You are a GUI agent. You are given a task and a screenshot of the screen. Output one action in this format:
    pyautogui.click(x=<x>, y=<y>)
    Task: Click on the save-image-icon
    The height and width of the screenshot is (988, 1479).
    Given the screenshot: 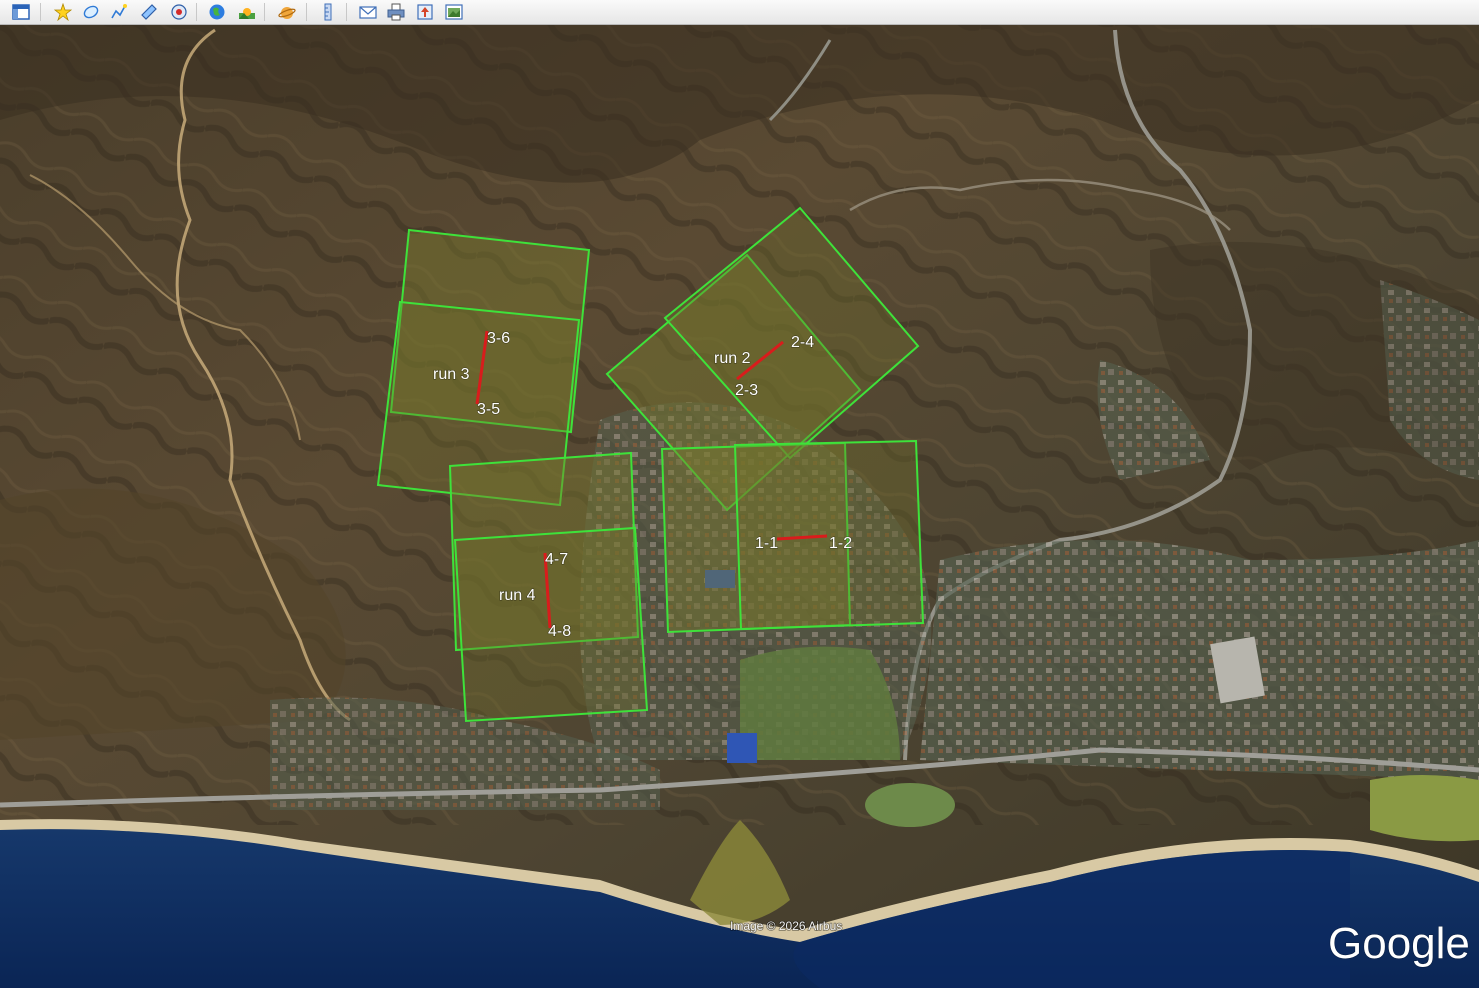 What is the action you would take?
    pyautogui.click(x=425, y=12)
    